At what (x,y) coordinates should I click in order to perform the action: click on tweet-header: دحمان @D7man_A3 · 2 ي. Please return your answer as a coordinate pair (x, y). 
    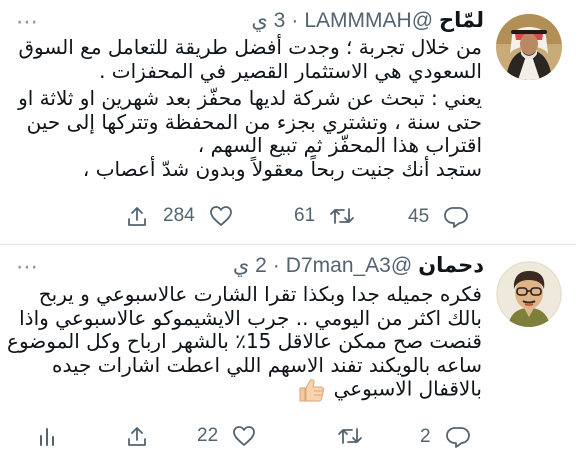
    Looking at the image, I should click on (358, 265).